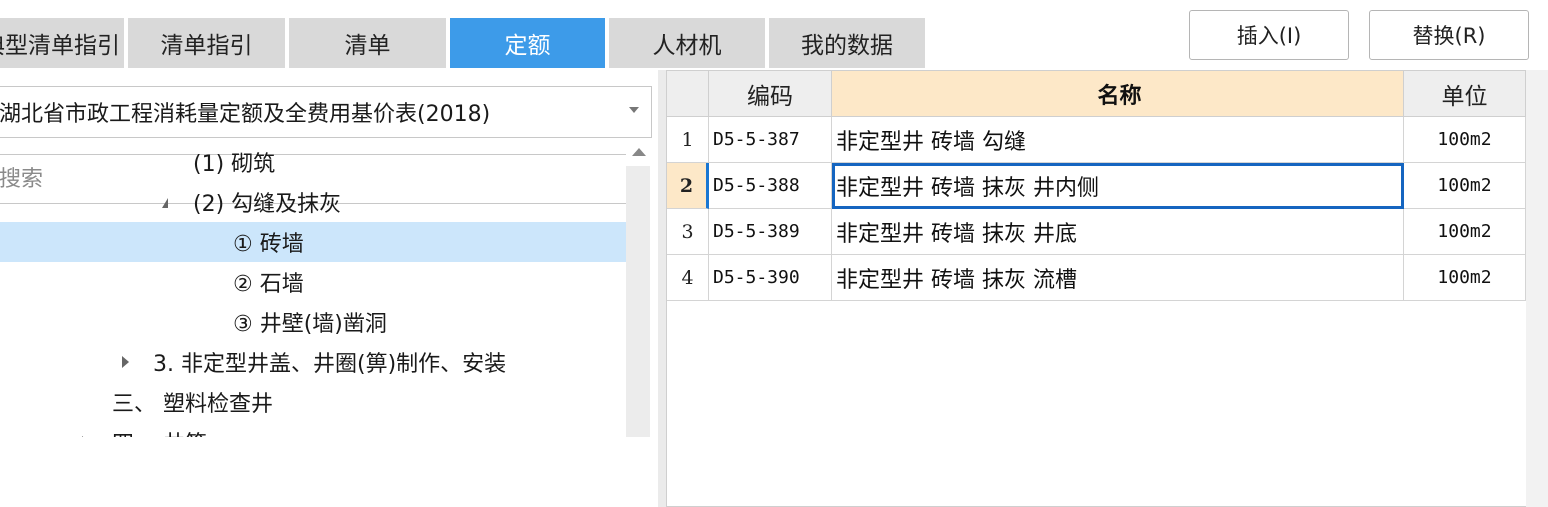 This screenshot has height=507, width=1548. Describe the element at coordinates (527, 43) in the screenshot. I see `tab-quota: 定额` at that location.